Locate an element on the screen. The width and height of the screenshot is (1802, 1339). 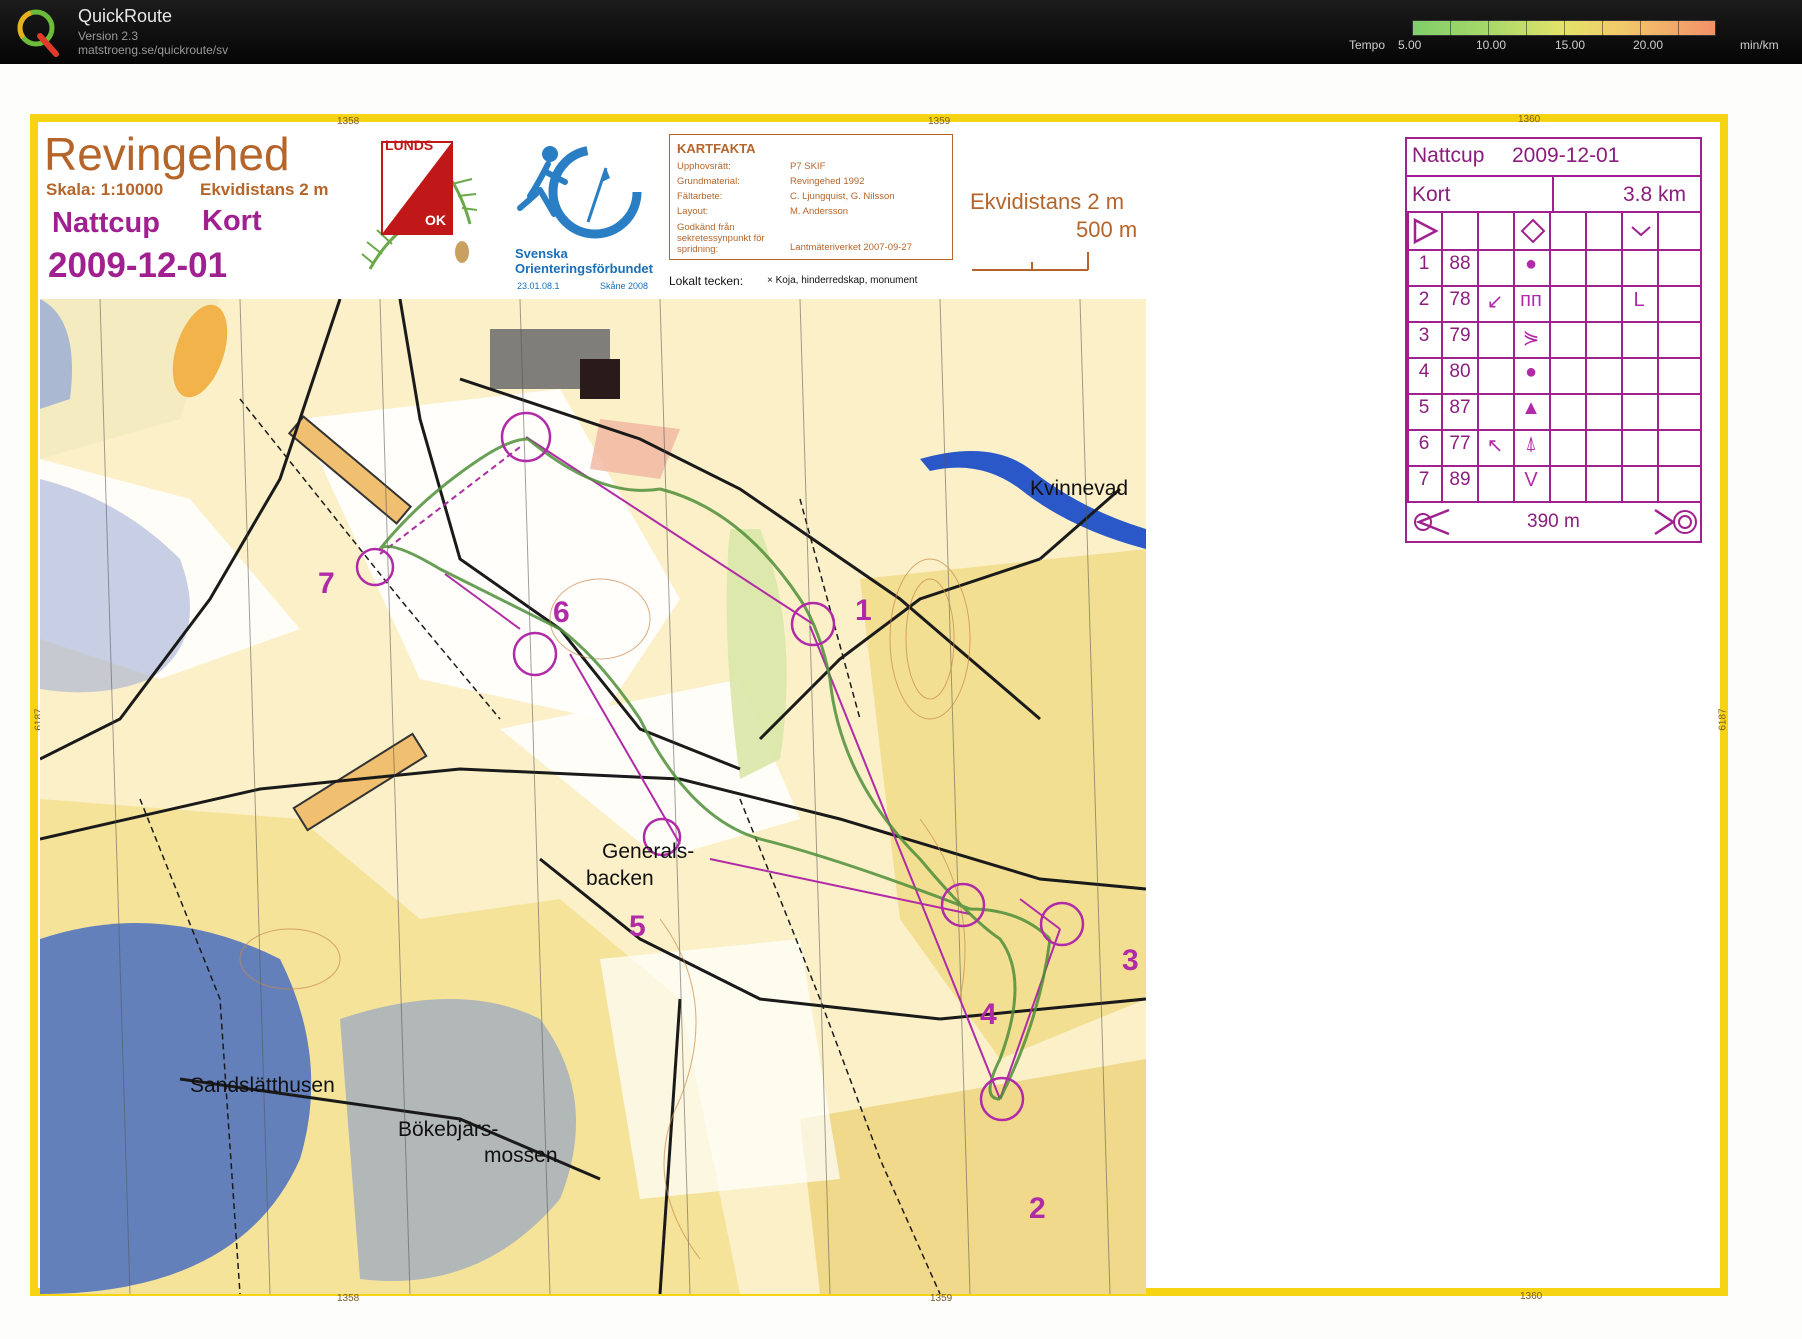
place-name-generalsbacken: Generals- is located at coordinates (648, 851).